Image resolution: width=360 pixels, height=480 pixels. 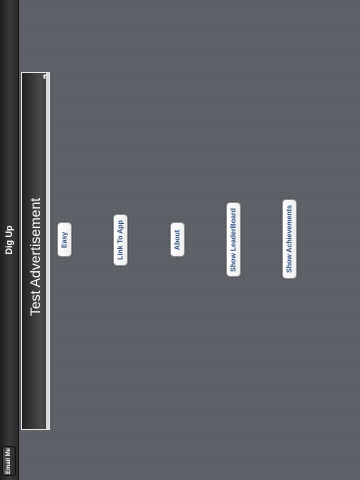 I want to click on show-achievements-button: Show Achievements, so click(x=289, y=239).